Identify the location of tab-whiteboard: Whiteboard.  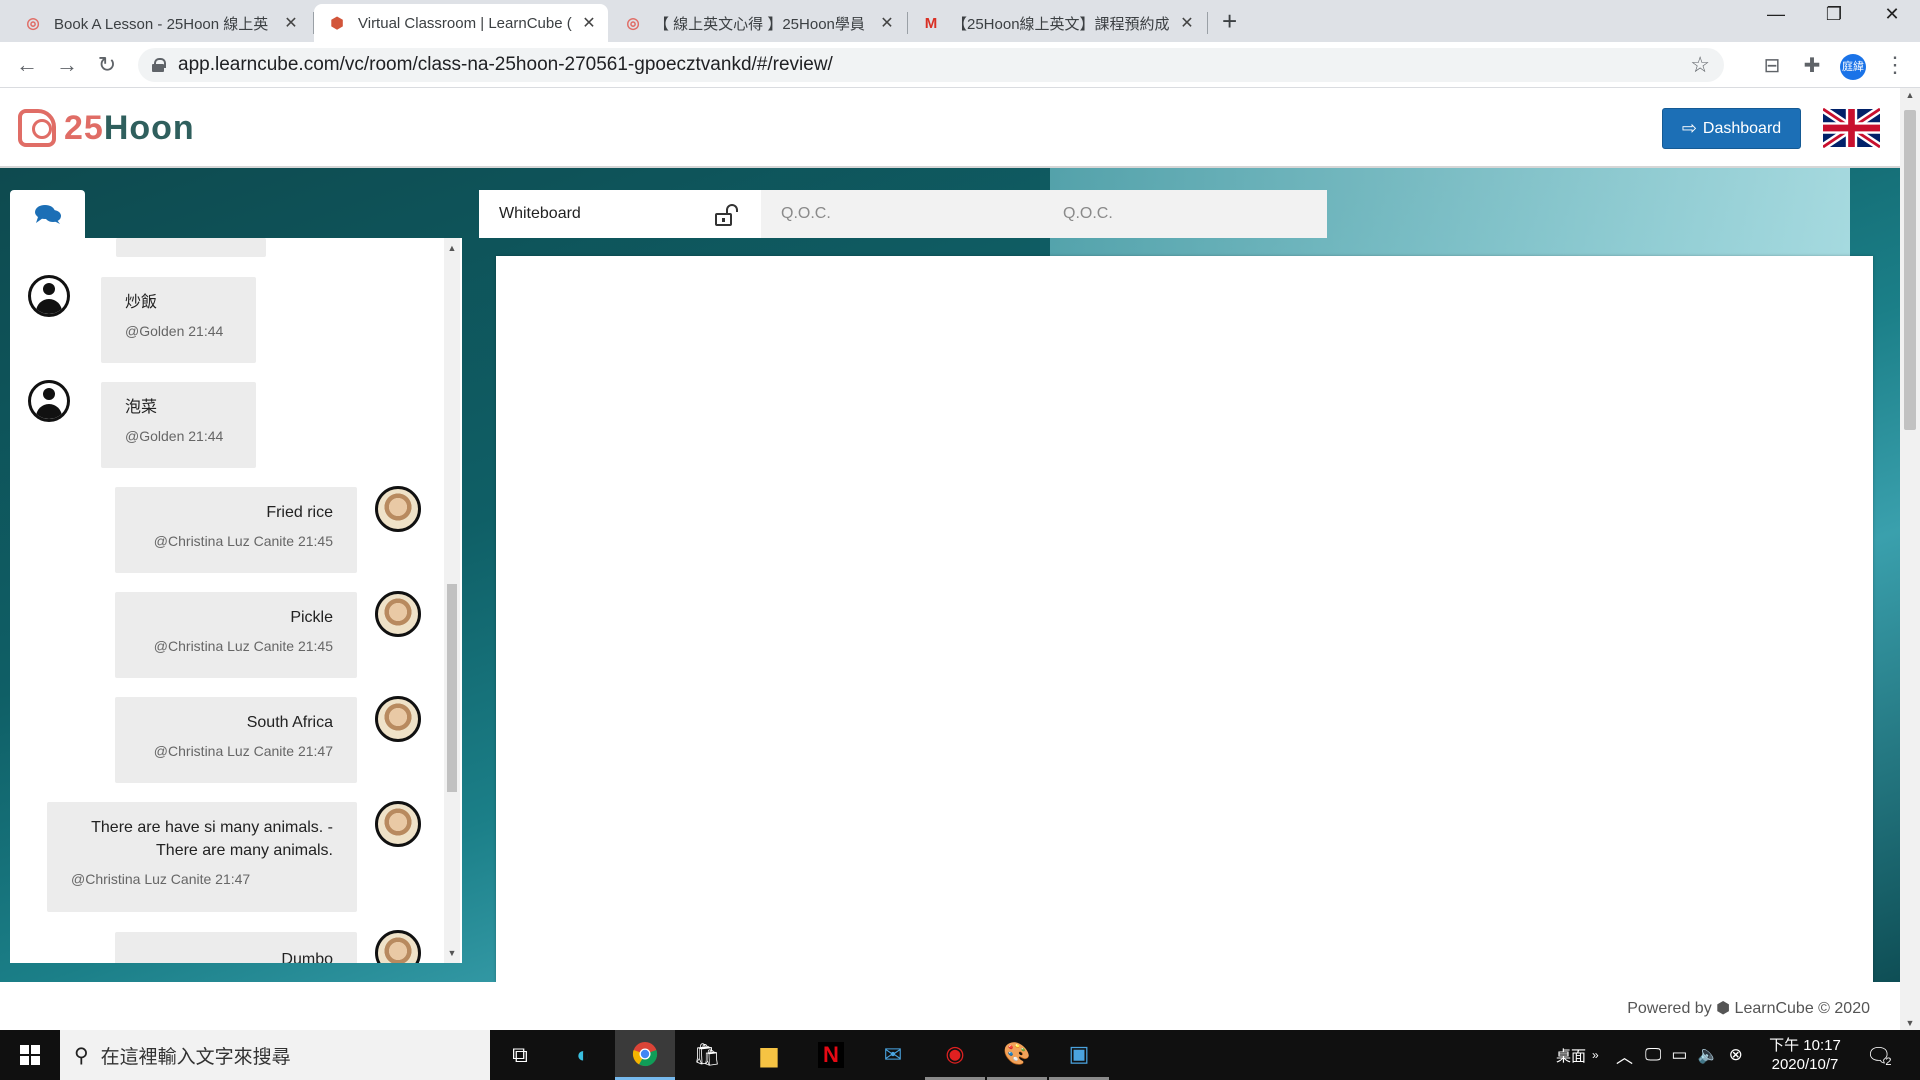
(620, 214).